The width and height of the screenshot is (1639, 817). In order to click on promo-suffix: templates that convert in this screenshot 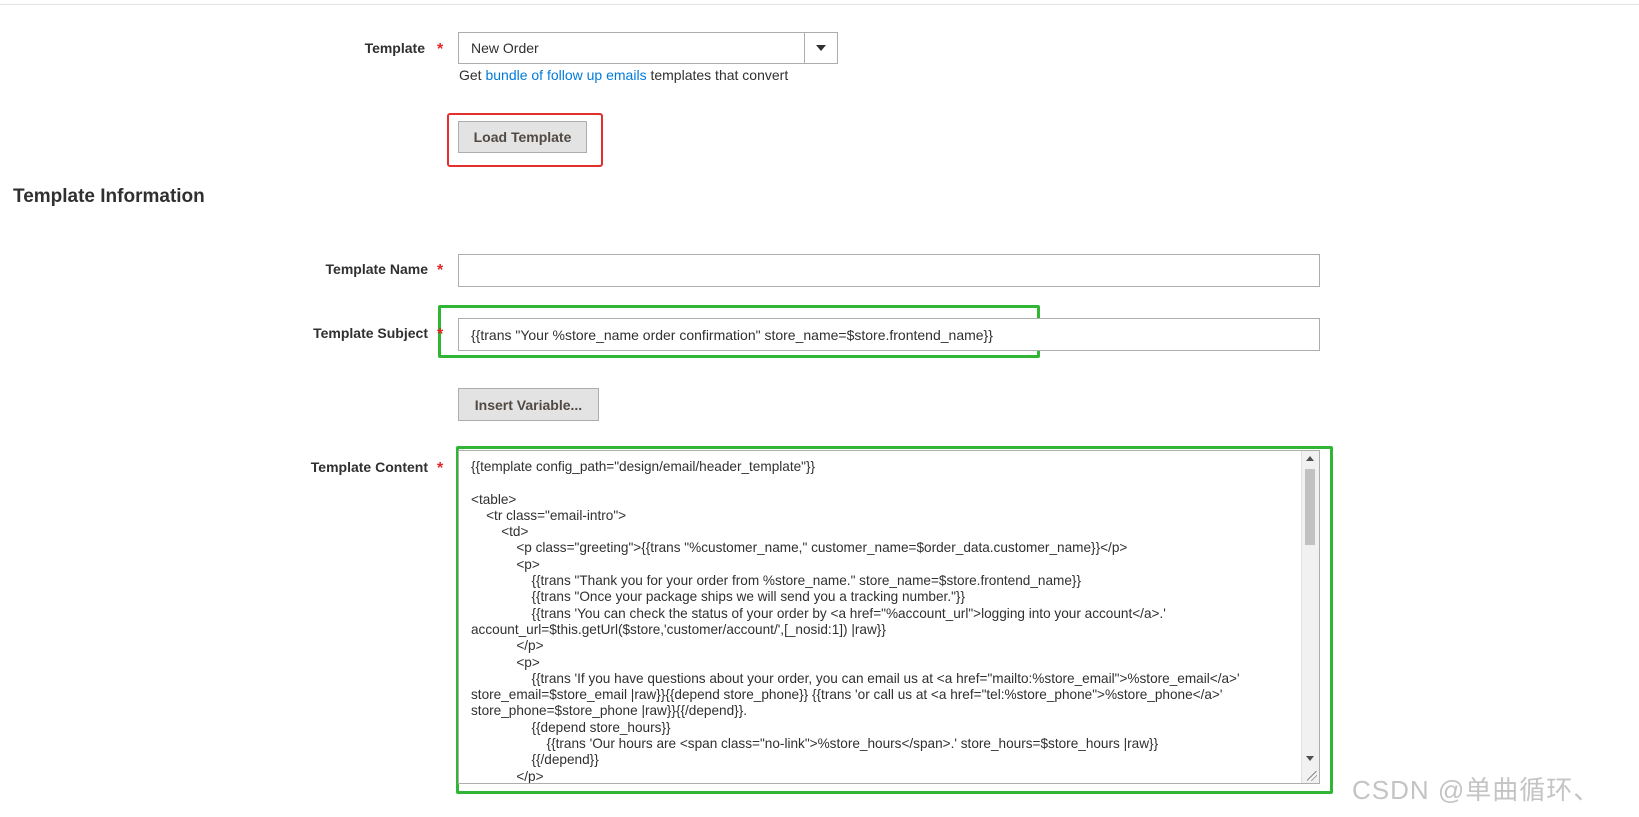, I will do `click(717, 75)`.